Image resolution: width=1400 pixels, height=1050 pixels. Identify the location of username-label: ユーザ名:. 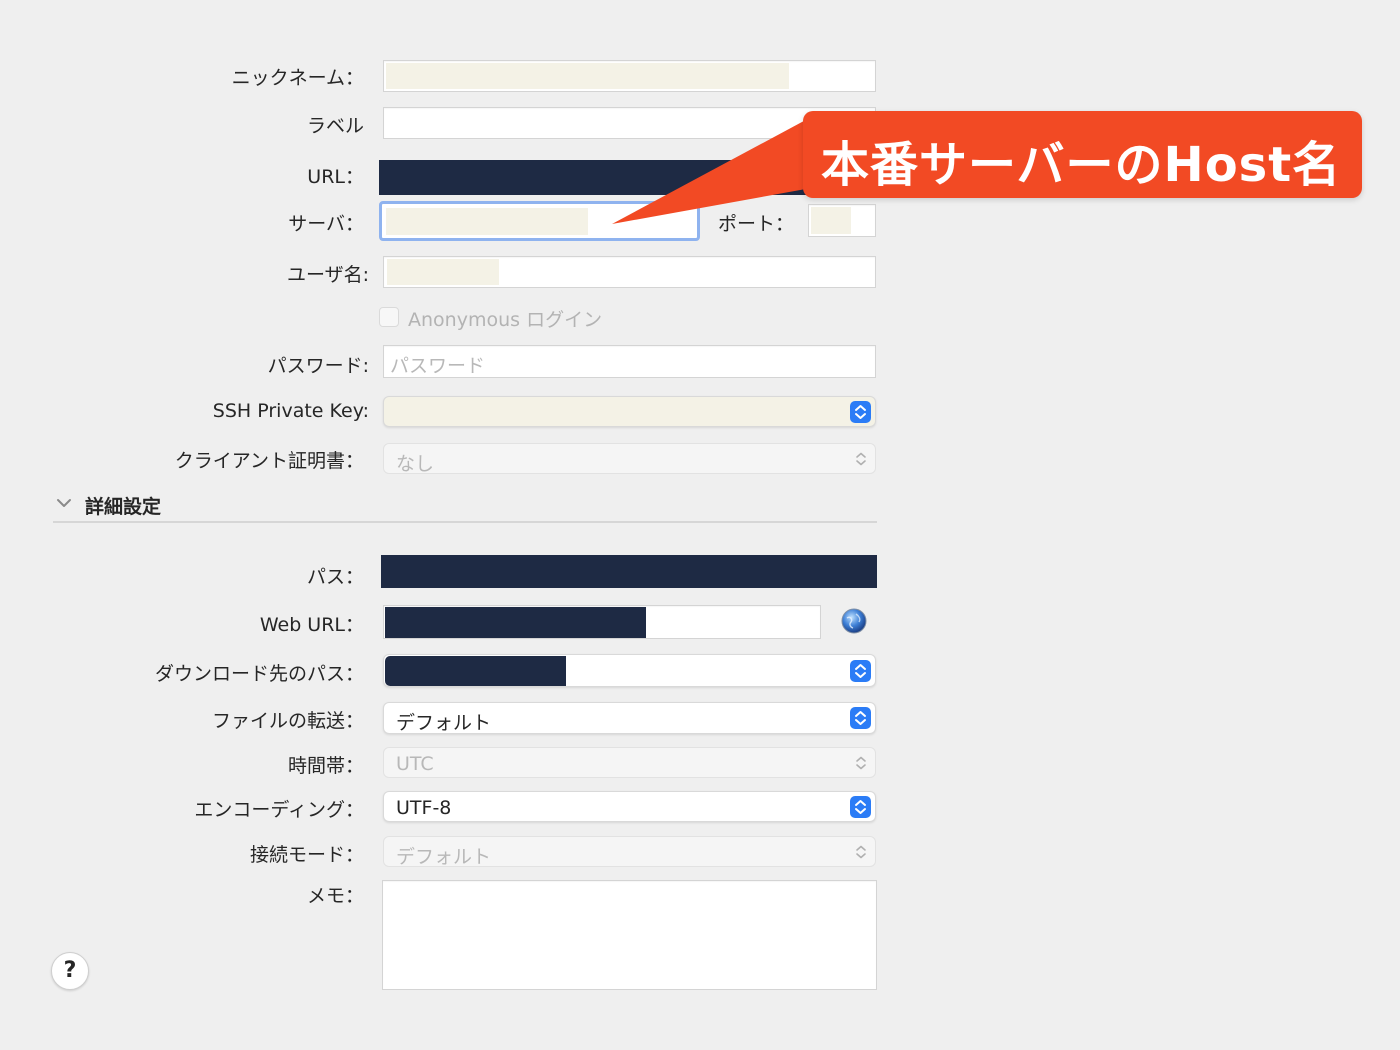
(327, 275).